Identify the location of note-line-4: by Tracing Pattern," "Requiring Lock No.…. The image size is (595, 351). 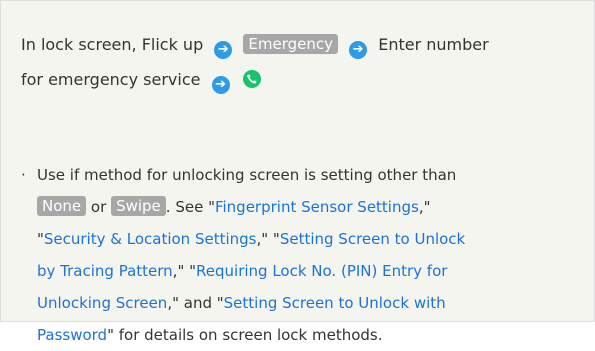
(316, 271).